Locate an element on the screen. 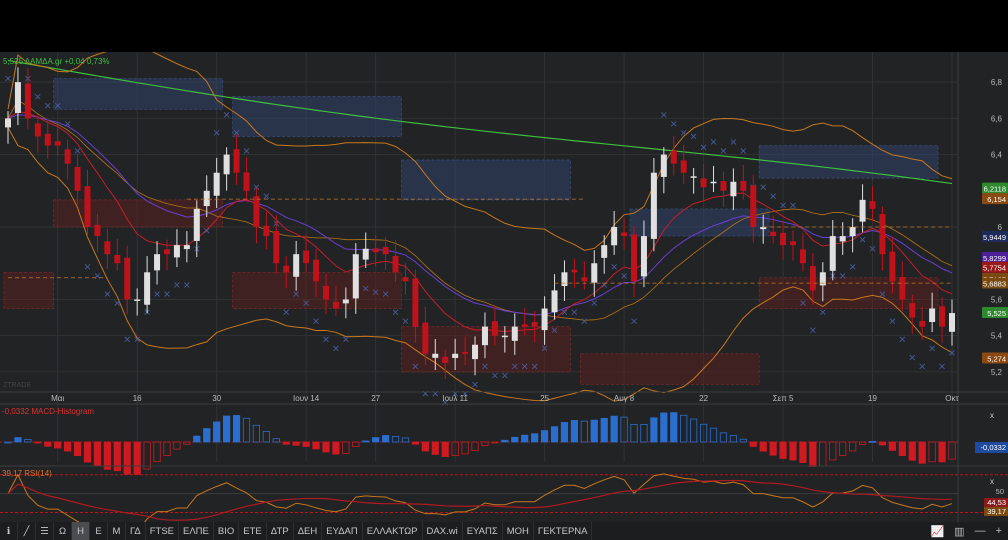 This screenshot has height=540, width=1008. toolbar-symbol-15: ΜΟΗ is located at coordinates (518, 531).